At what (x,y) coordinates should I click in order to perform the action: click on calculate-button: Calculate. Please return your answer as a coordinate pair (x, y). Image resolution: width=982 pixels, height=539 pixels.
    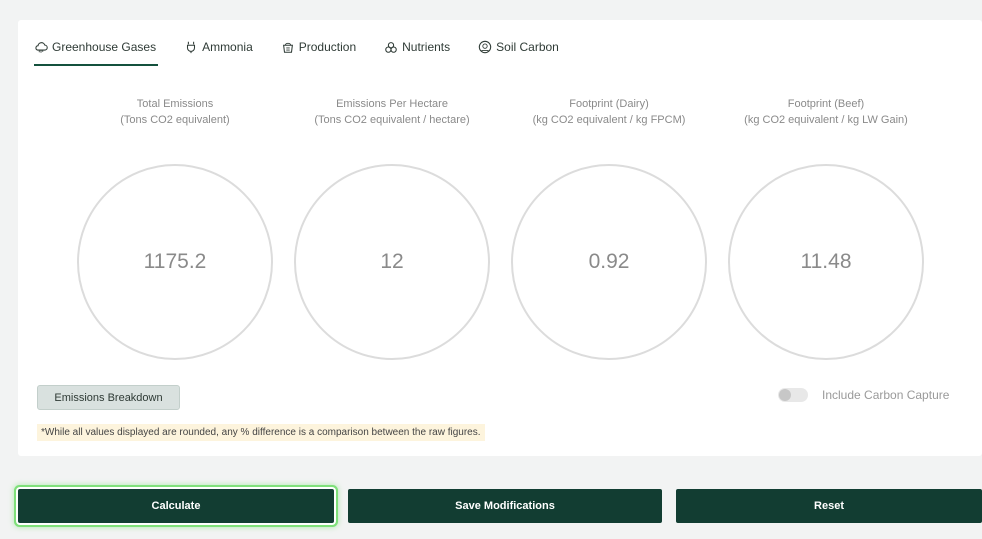
    Looking at the image, I should click on (176, 506).